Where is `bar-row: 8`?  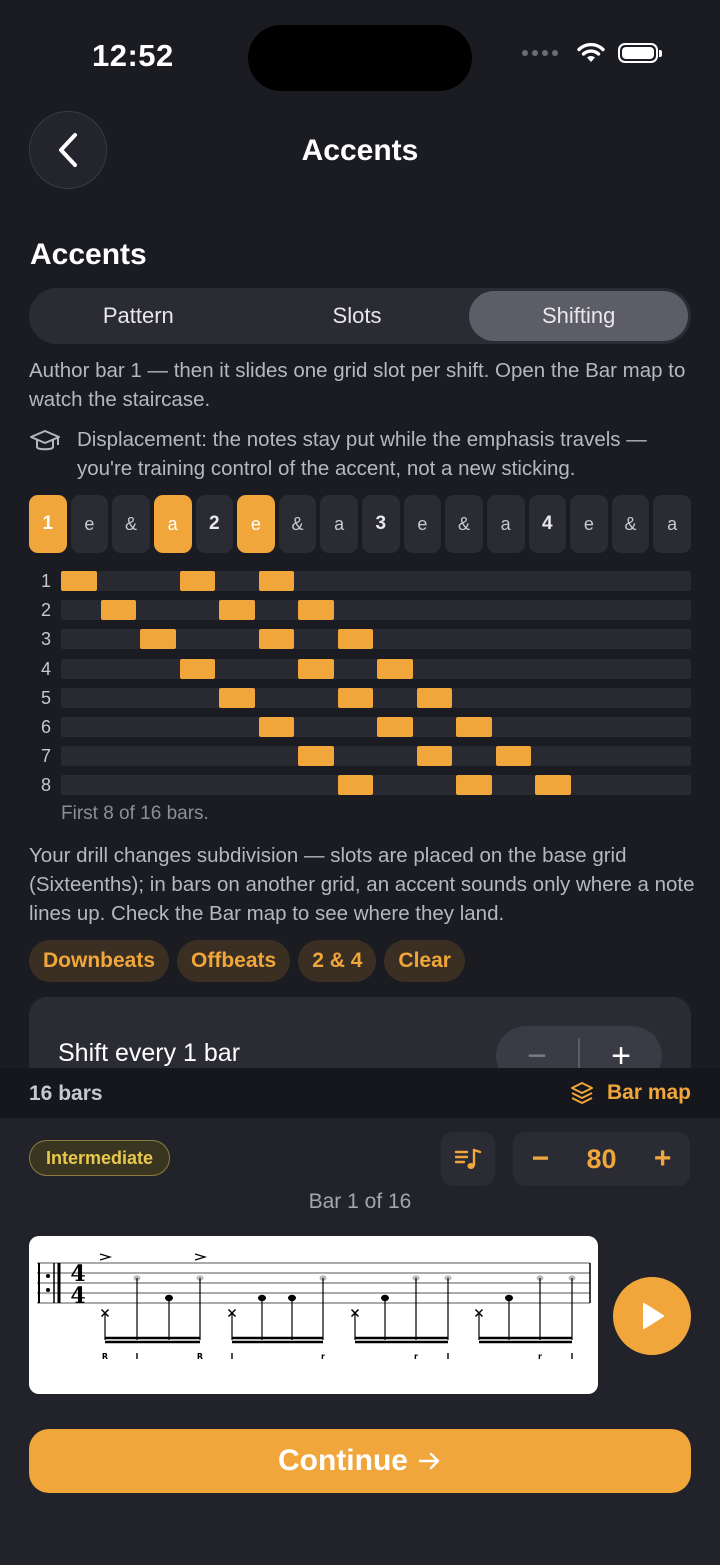 bar-row: 8 is located at coordinates (364, 786).